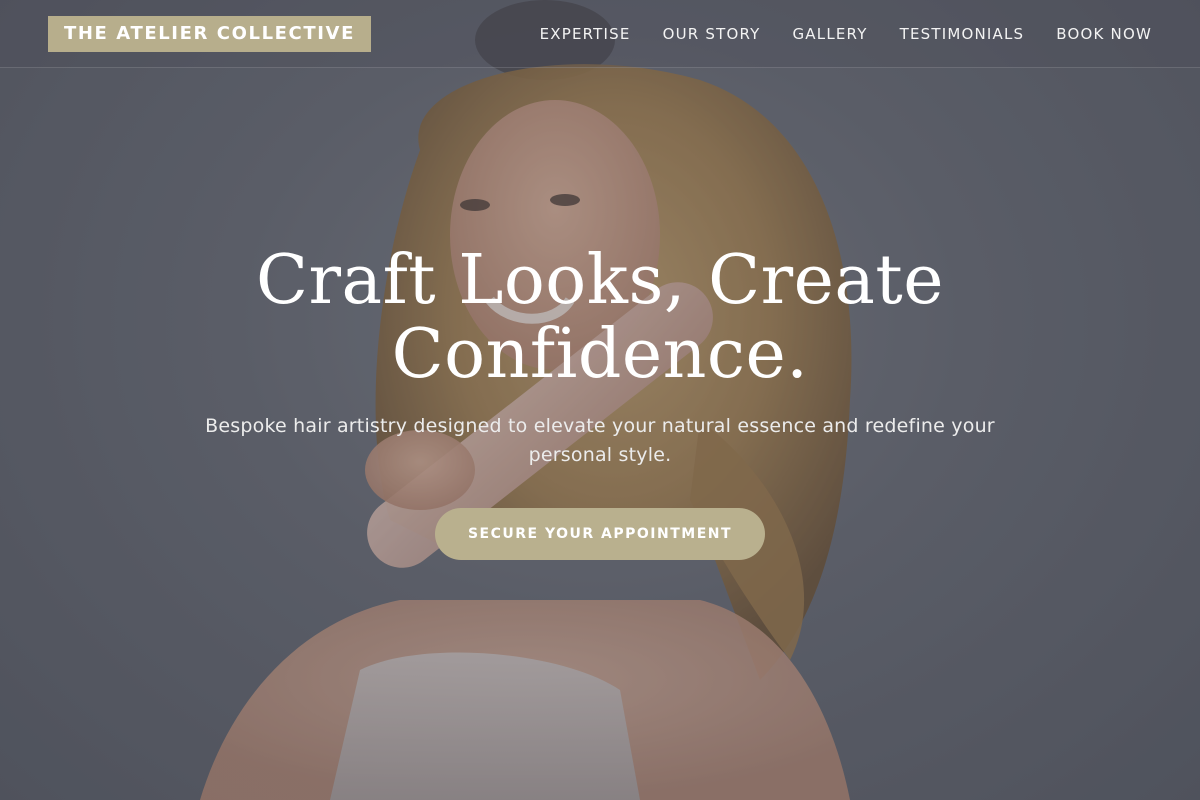 The image size is (1200, 800). I want to click on hero-headline: Craft Looks, Create Confidence., so click(600, 317).